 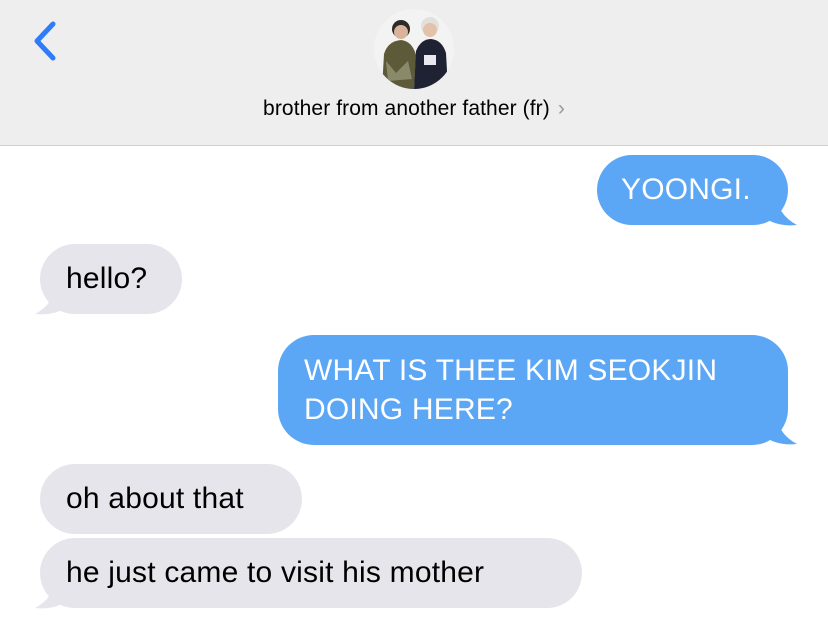 I want to click on message-text: he just came to visit his mother, so click(x=275, y=572).